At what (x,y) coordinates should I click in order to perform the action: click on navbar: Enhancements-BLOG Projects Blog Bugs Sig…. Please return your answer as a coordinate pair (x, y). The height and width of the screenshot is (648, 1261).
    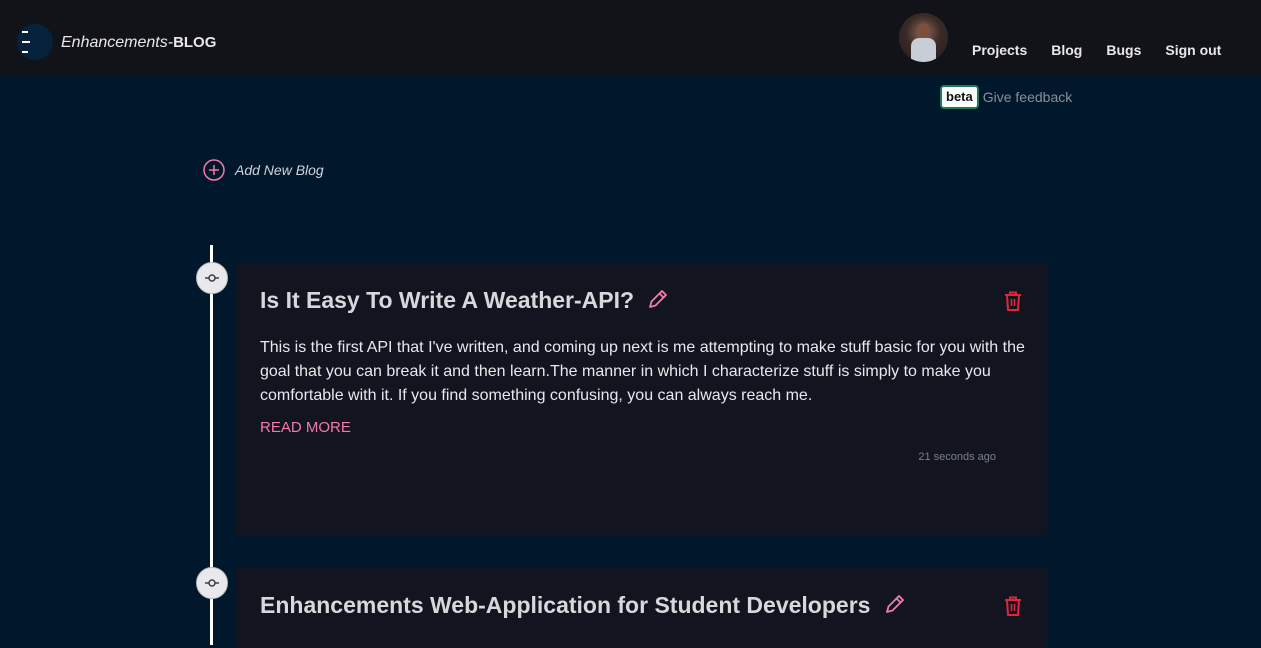
    Looking at the image, I should click on (630, 38).